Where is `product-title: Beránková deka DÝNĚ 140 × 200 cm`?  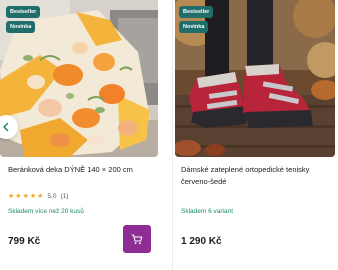 product-title: Beránková deka DÝNĚ 140 × 200 cm is located at coordinates (82, 170).